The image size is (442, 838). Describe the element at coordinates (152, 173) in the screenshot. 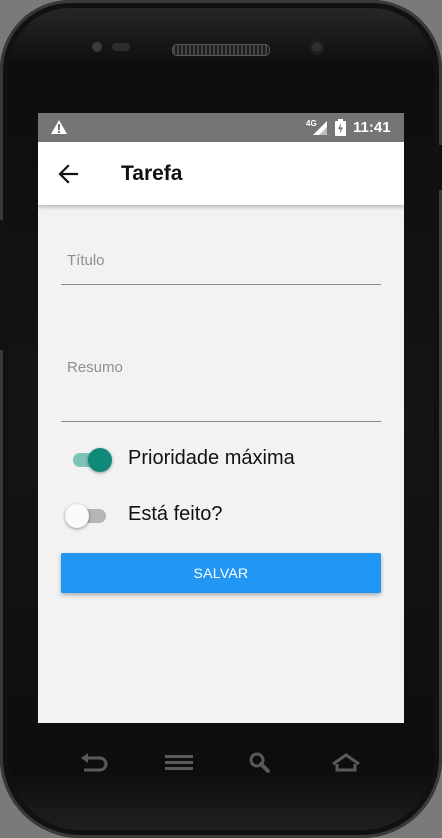

I see `page-title: Tarefa` at that location.